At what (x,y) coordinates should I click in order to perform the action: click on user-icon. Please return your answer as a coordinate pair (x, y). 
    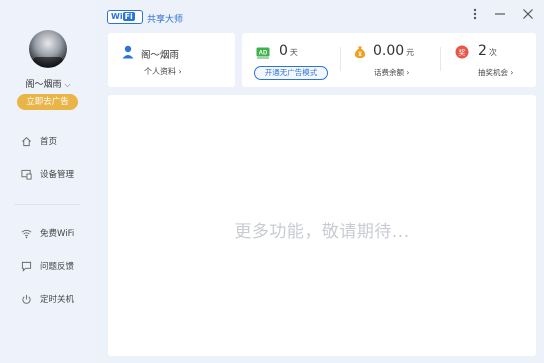
    Looking at the image, I should click on (128, 51).